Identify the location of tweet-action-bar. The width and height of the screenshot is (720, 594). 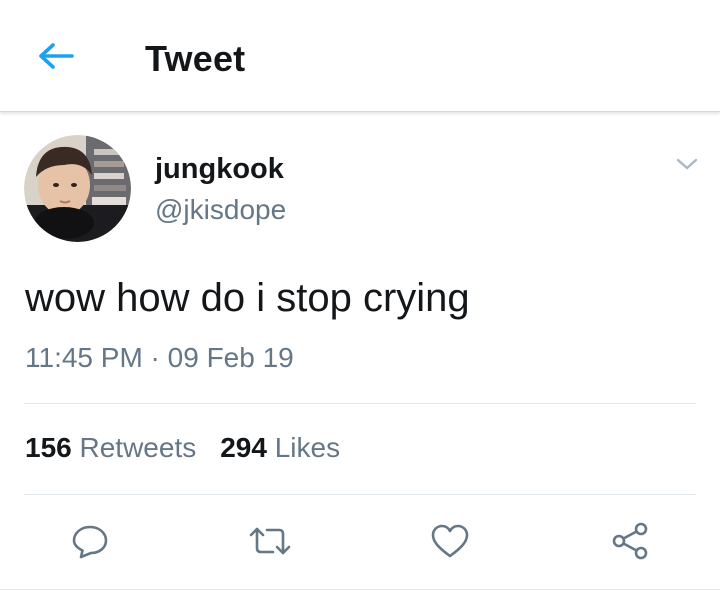
(360, 548).